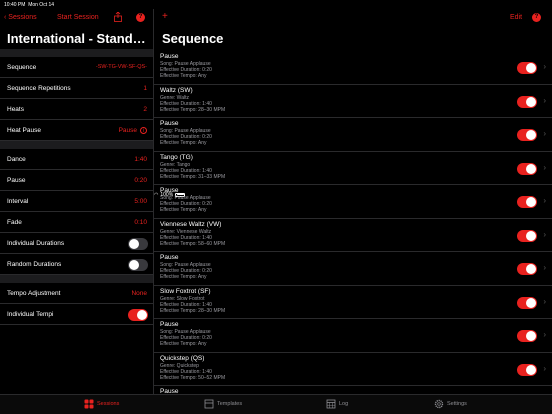 The height and width of the screenshot is (414, 552). I want to click on sequence-item: Pause, so click(353, 390).